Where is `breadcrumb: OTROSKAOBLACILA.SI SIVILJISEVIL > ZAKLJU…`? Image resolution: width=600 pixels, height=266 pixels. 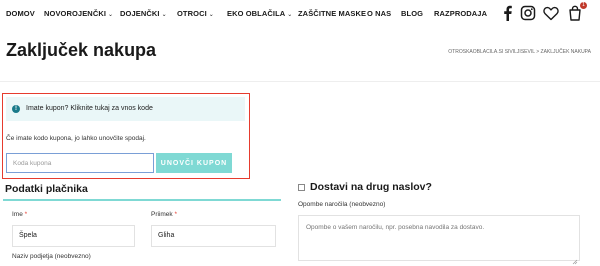
breadcrumb: OTROSKAOBLACILA.SI SIVILJISEVIL > ZAKLJU… is located at coordinates (519, 52).